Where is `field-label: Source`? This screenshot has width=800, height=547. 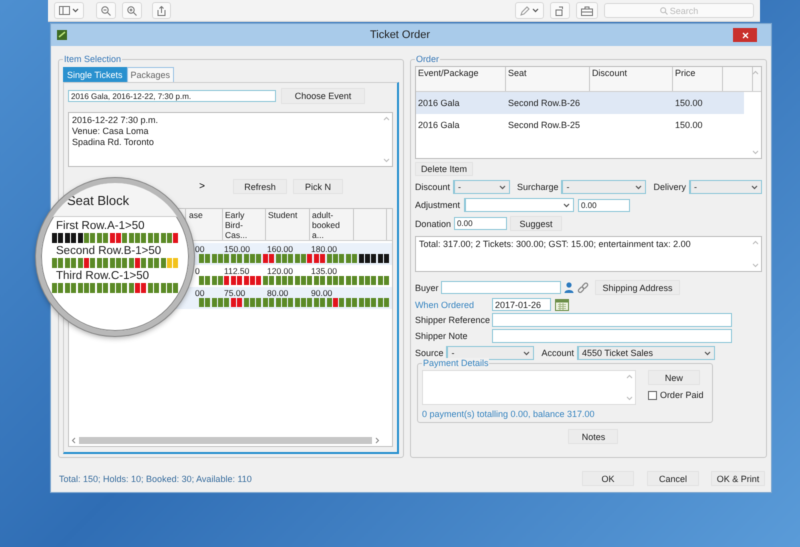
field-label: Source is located at coordinates (429, 353).